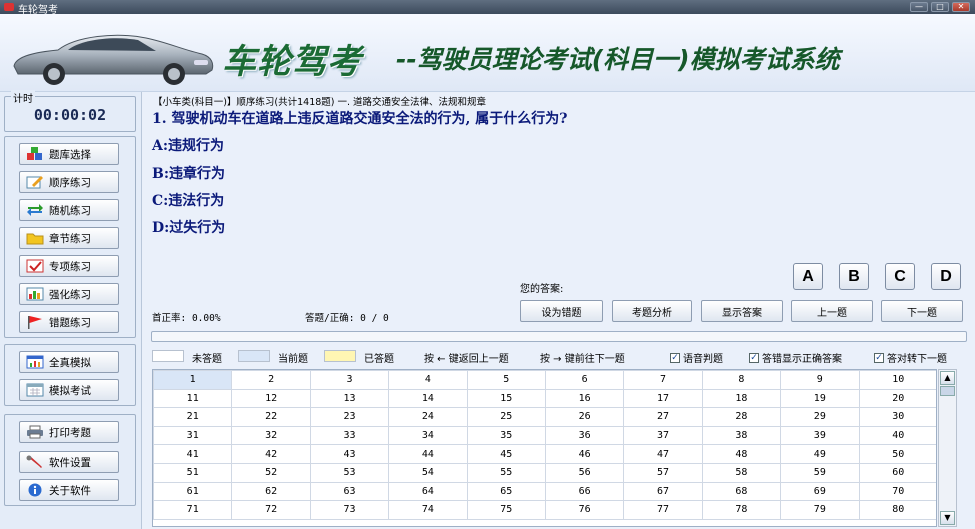 This screenshot has width=975, height=529. I want to click on question-cell: 57, so click(663, 472).